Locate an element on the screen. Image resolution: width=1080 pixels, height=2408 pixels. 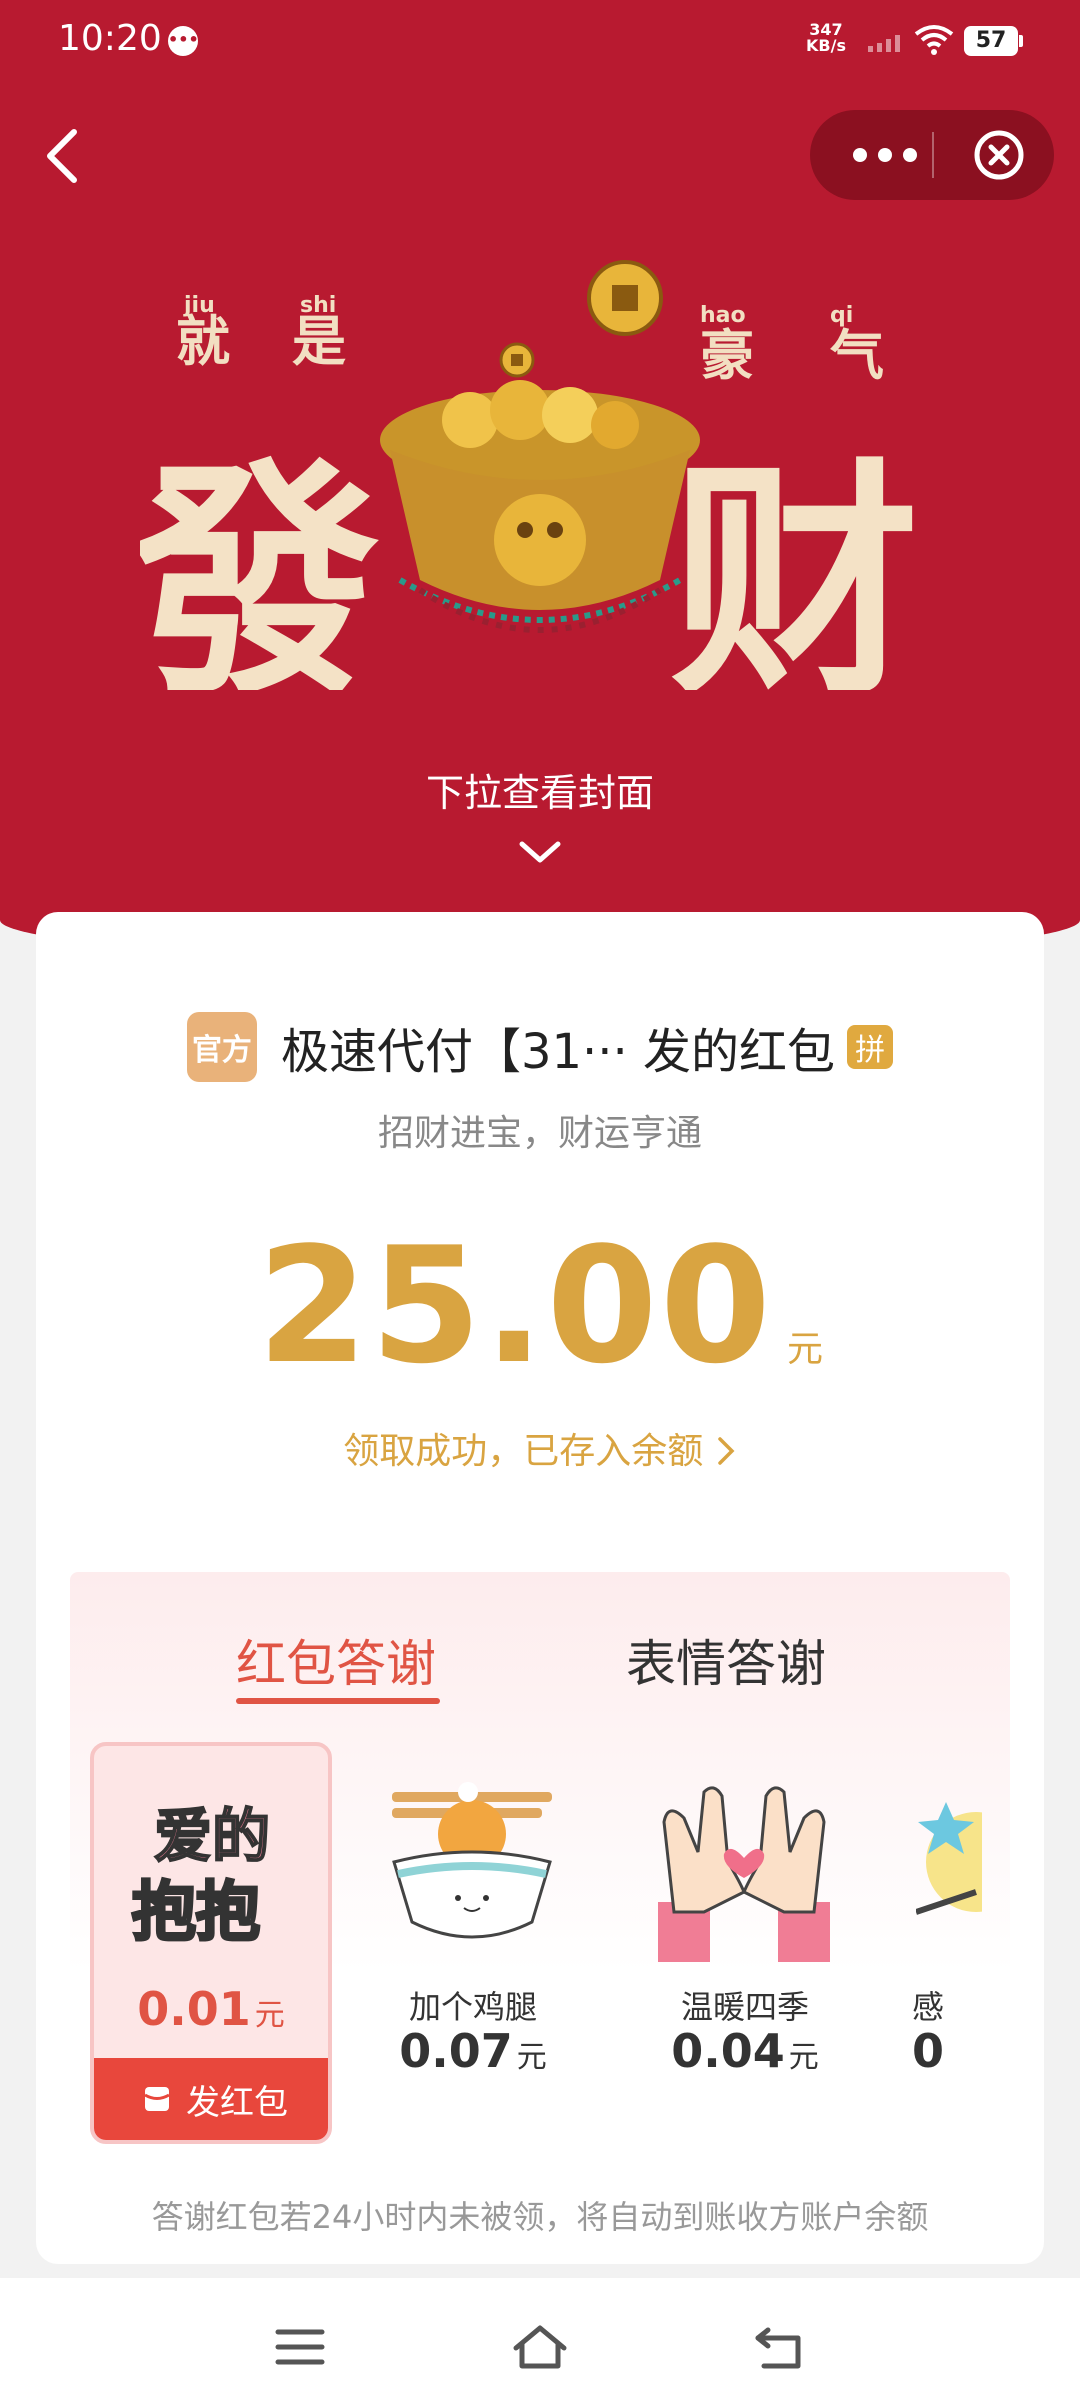
home-icon is located at coordinates (540, 2347).